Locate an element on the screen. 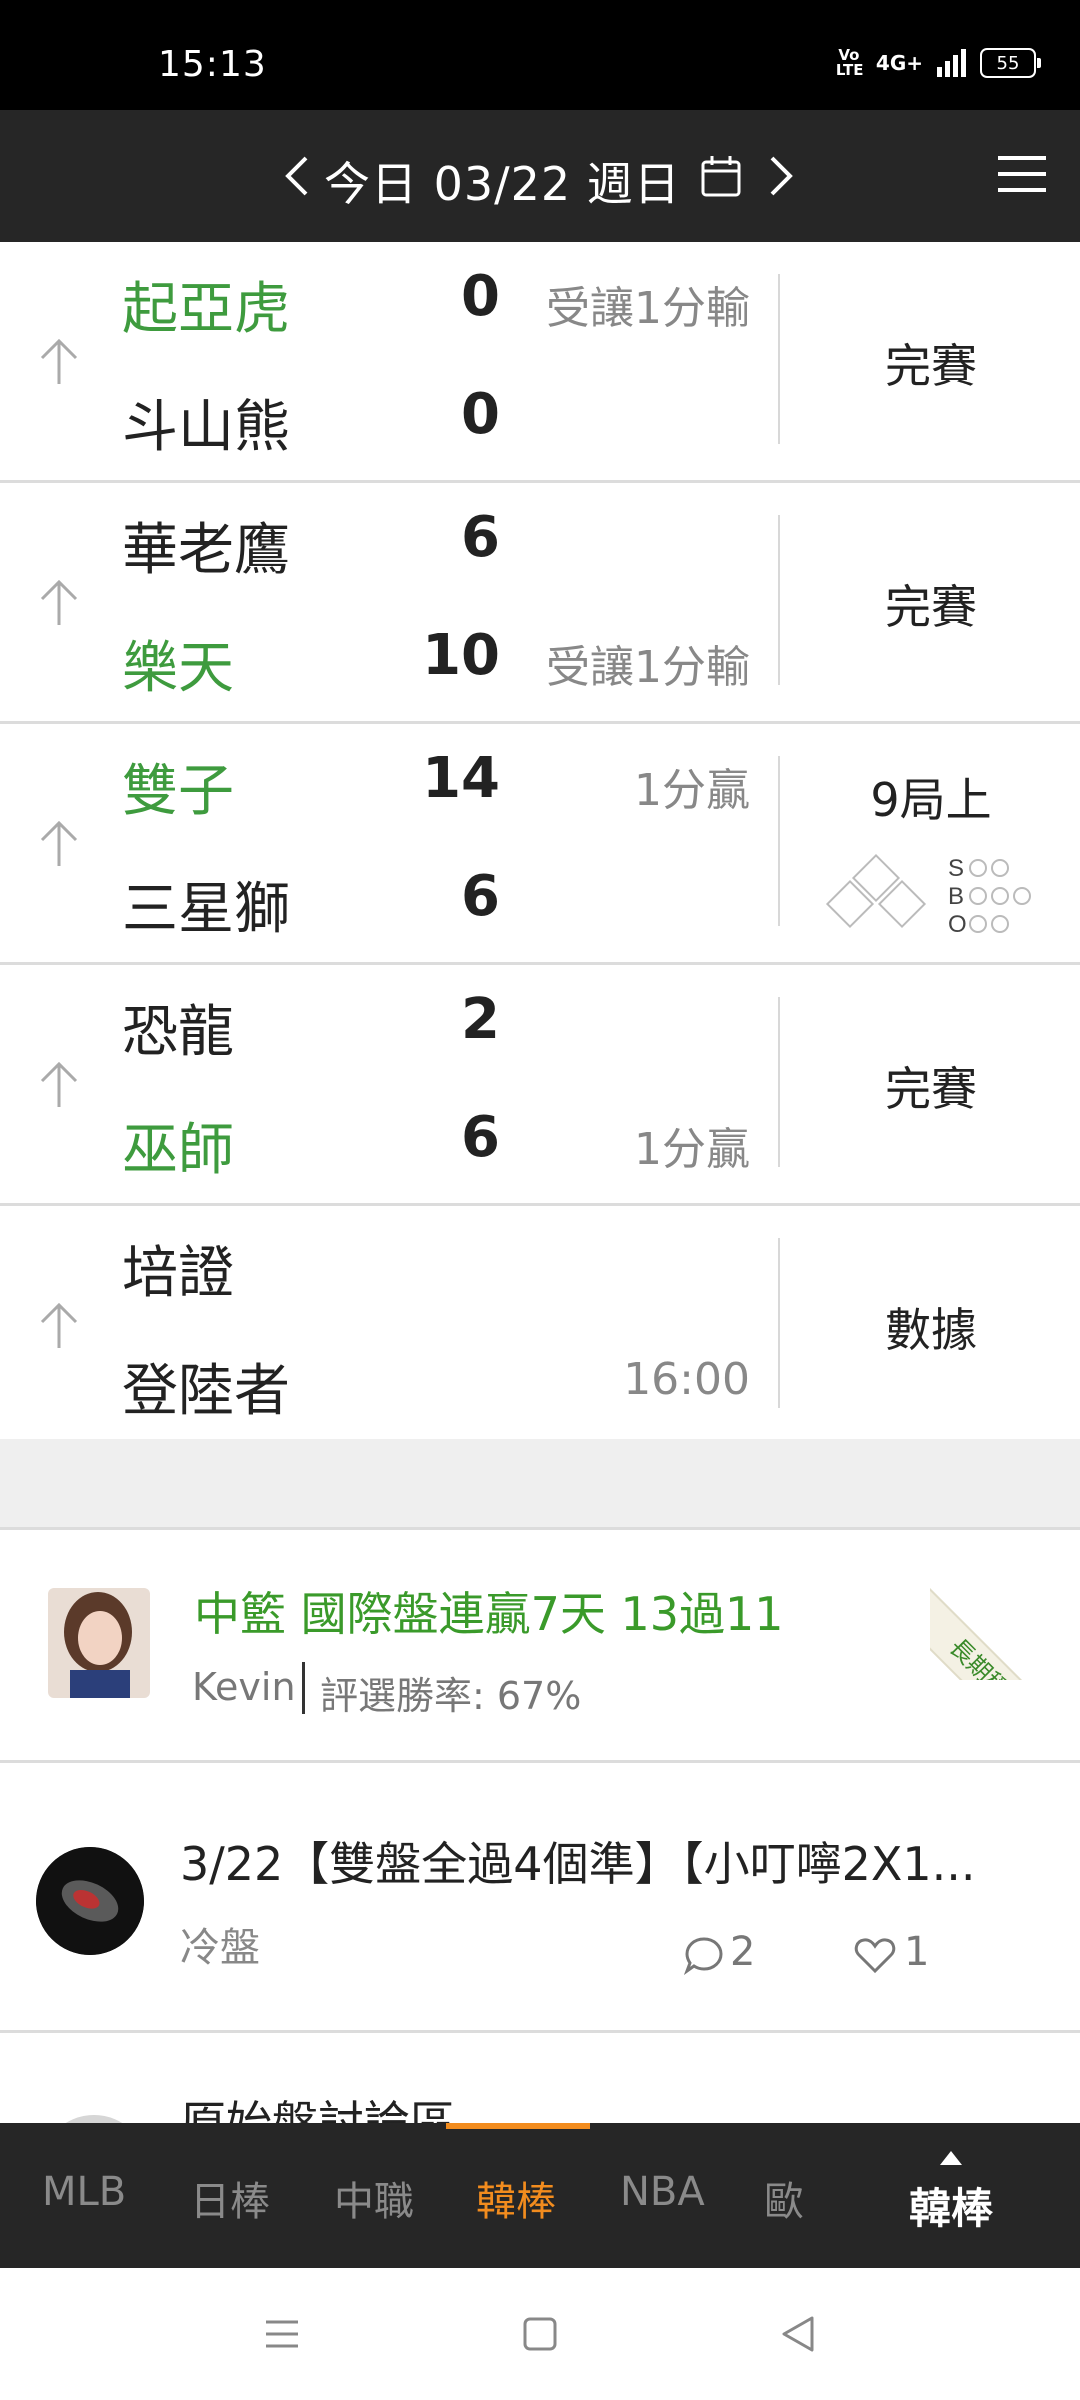  status-time: 15:13 is located at coordinates (212, 64).